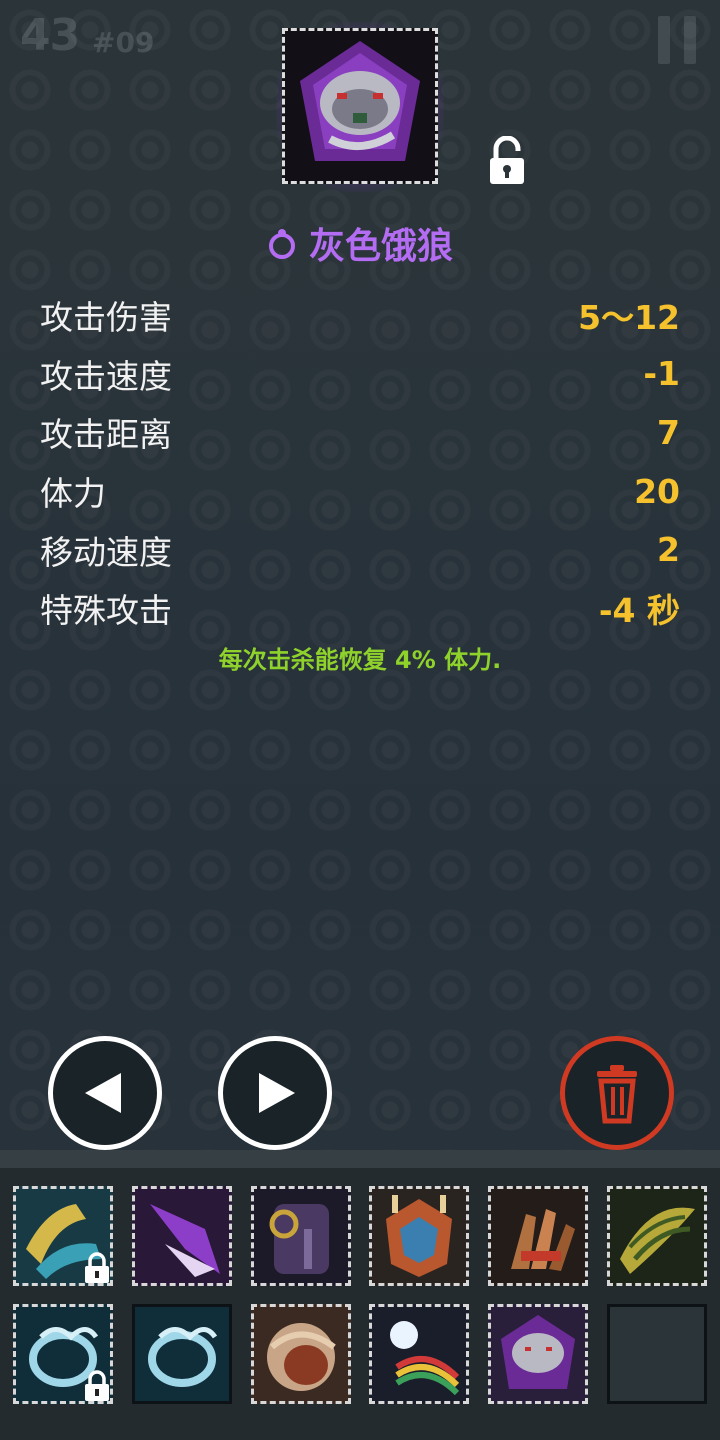 This screenshot has width=720, height=1440. What do you see at coordinates (360, 549) in the screenshot?
I see `stat-row-move-speed: 移动速度 2` at bounding box center [360, 549].